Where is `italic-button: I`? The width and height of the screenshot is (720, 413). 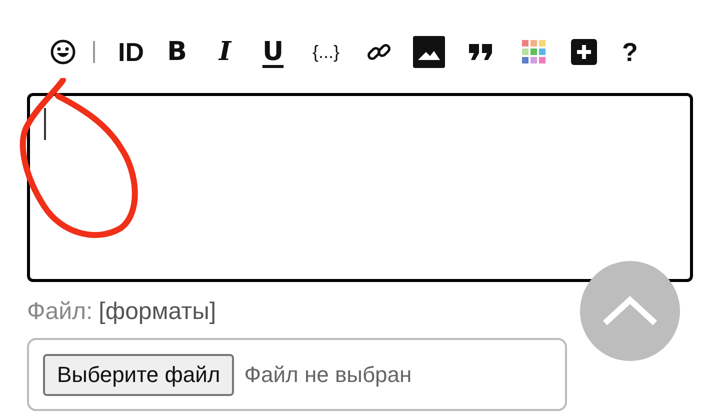 italic-button: I is located at coordinates (225, 52).